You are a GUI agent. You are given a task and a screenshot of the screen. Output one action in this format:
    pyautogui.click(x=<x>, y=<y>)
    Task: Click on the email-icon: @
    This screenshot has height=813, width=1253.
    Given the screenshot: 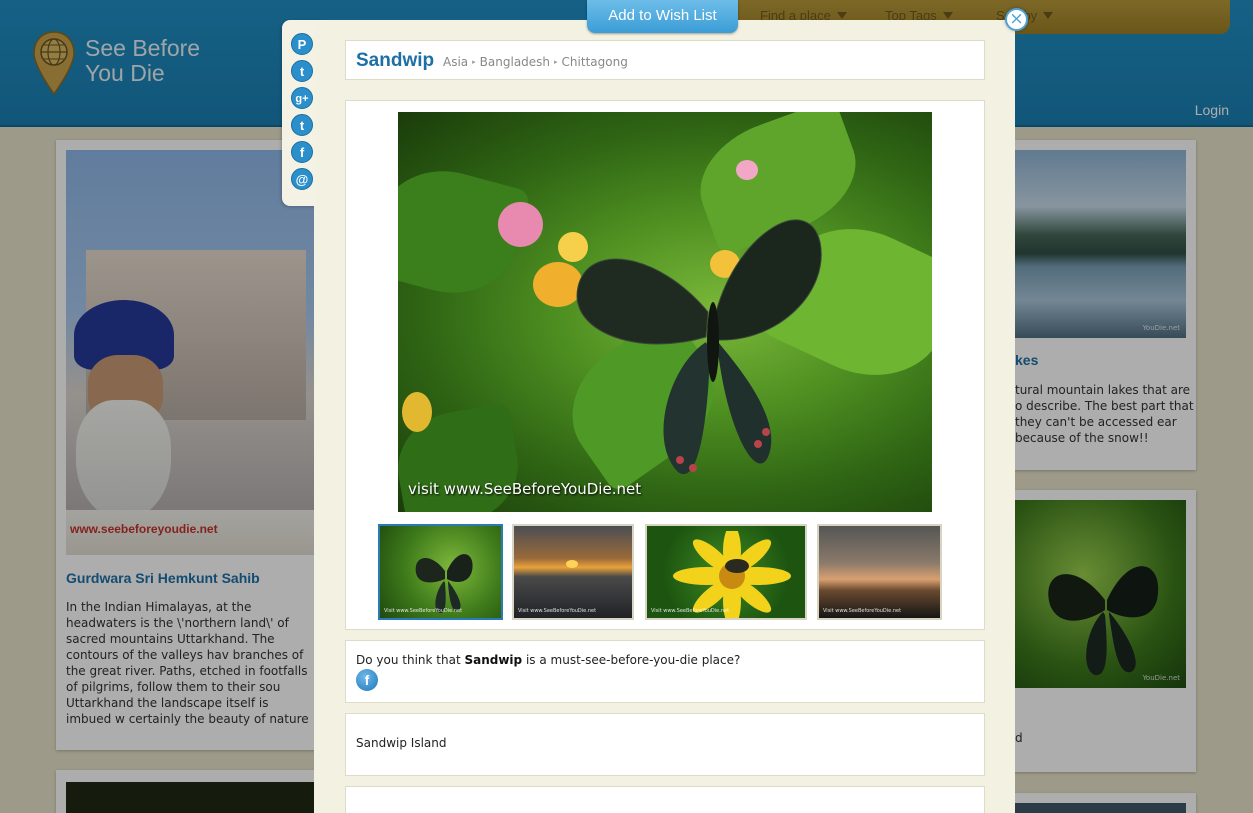 What is the action you would take?
    pyautogui.click(x=302, y=179)
    